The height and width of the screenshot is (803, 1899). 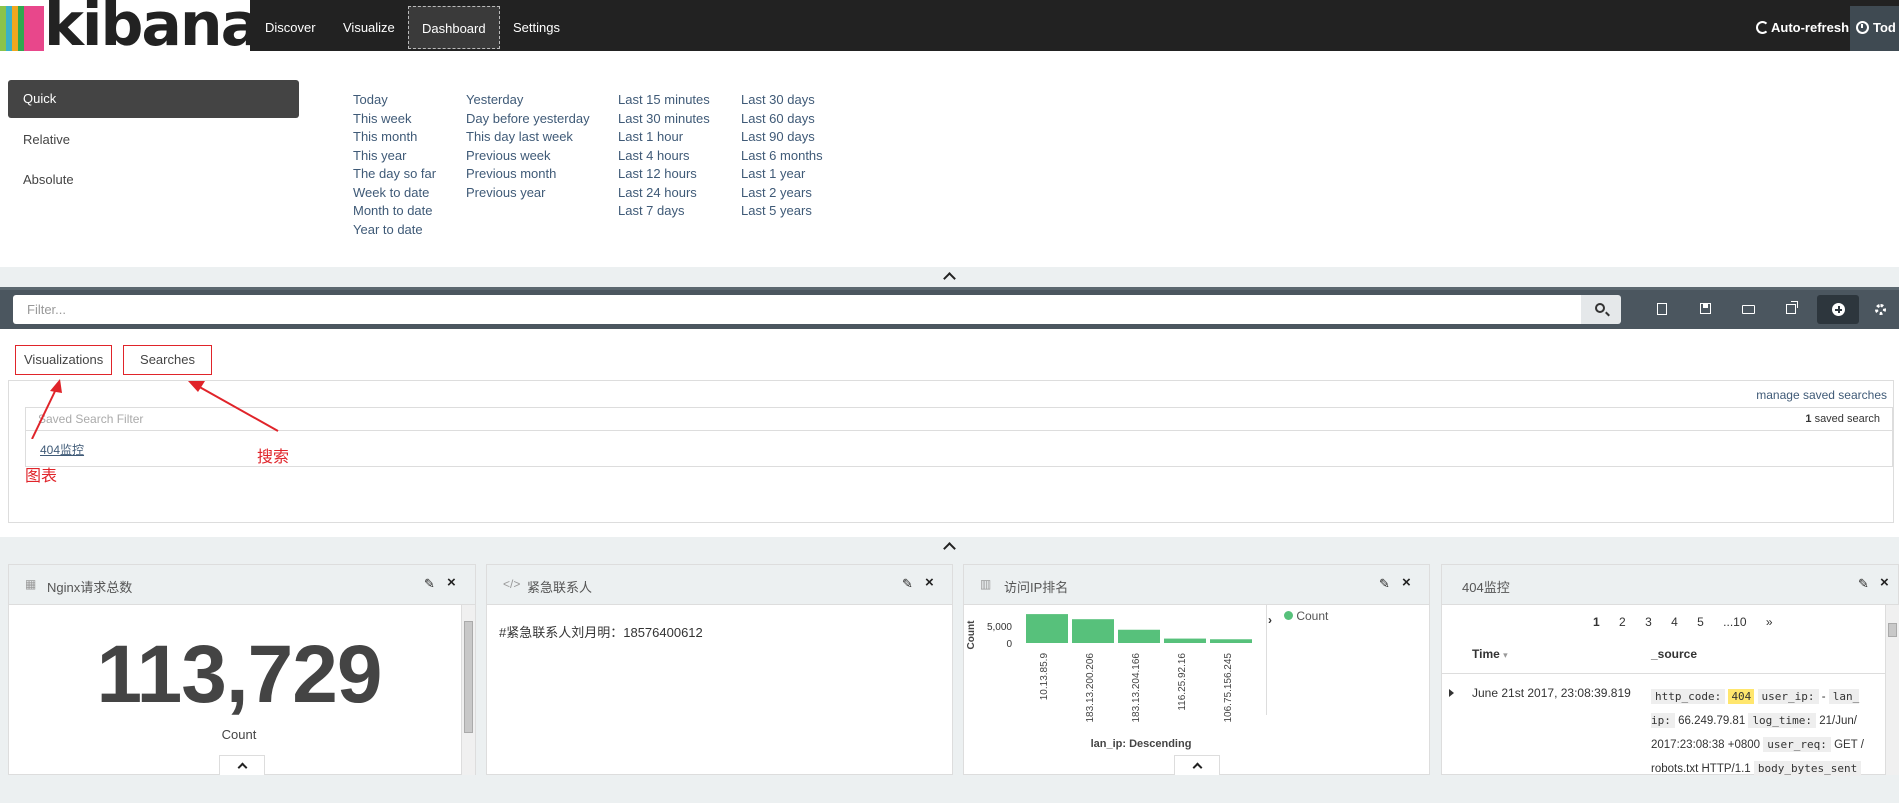 I want to click on open-dashboard-button, so click(x=1748, y=309).